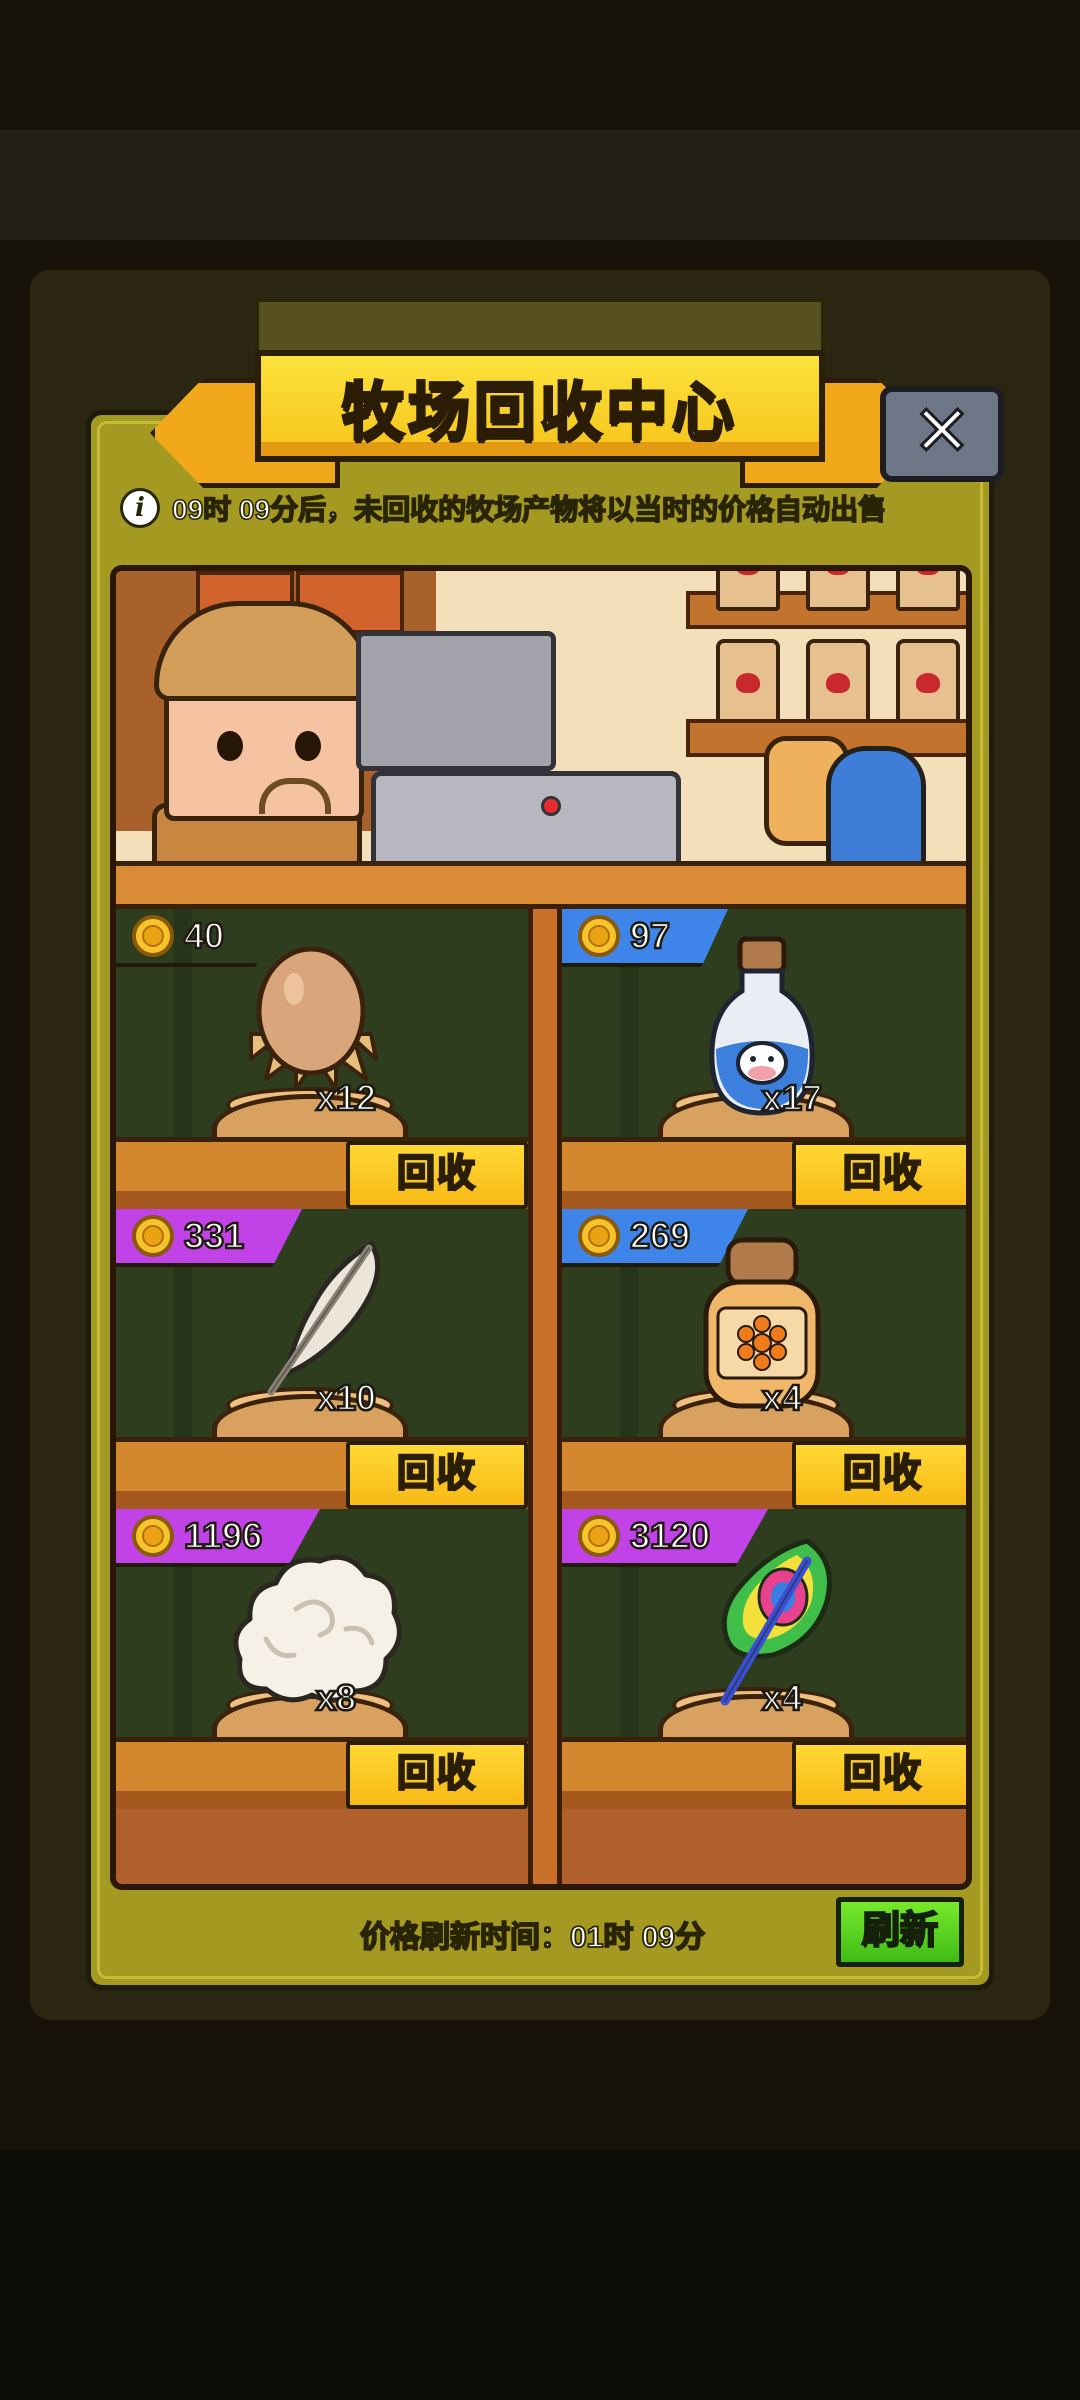 The height and width of the screenshot is (2400, 1080). What do you see at coordinates (346, 1398) in the screenshot?
I see `quantity-label: x10` at bounding box center [346, 1398].